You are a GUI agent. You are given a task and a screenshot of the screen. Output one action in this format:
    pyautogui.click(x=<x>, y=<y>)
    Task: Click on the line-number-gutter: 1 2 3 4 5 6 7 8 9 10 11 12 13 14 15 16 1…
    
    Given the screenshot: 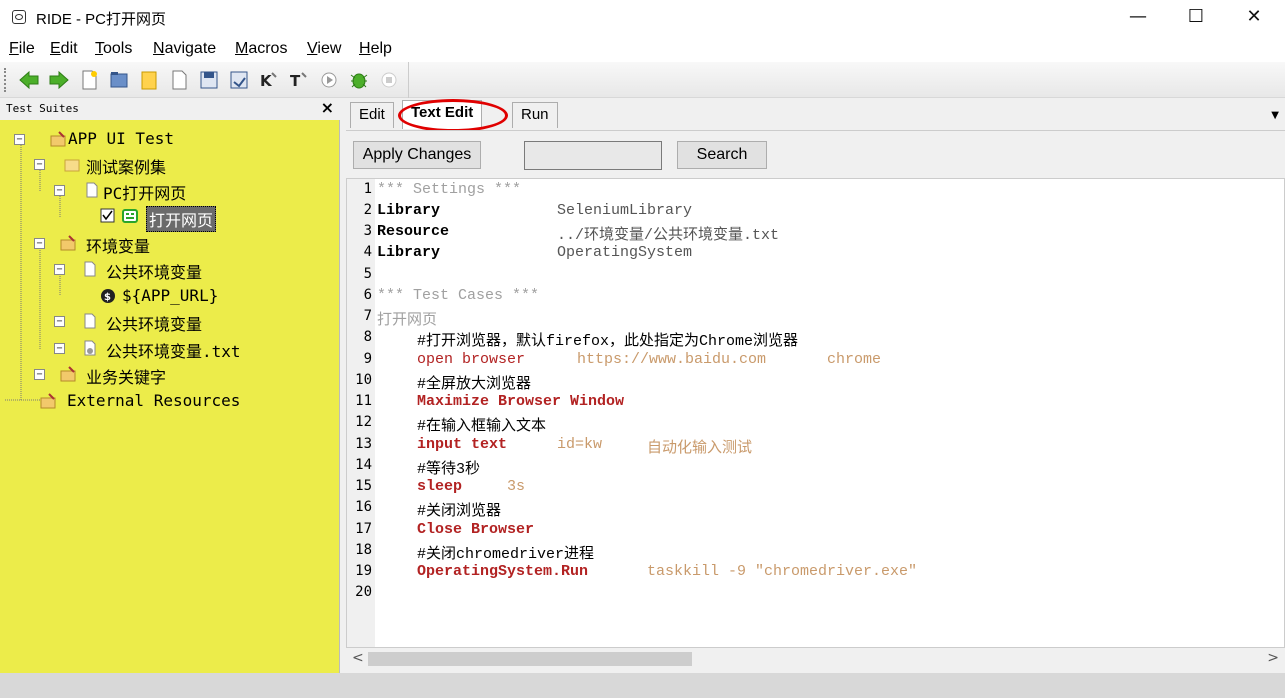 What is the action you would take?
    pyautogui.click(x=361, y=413)
    